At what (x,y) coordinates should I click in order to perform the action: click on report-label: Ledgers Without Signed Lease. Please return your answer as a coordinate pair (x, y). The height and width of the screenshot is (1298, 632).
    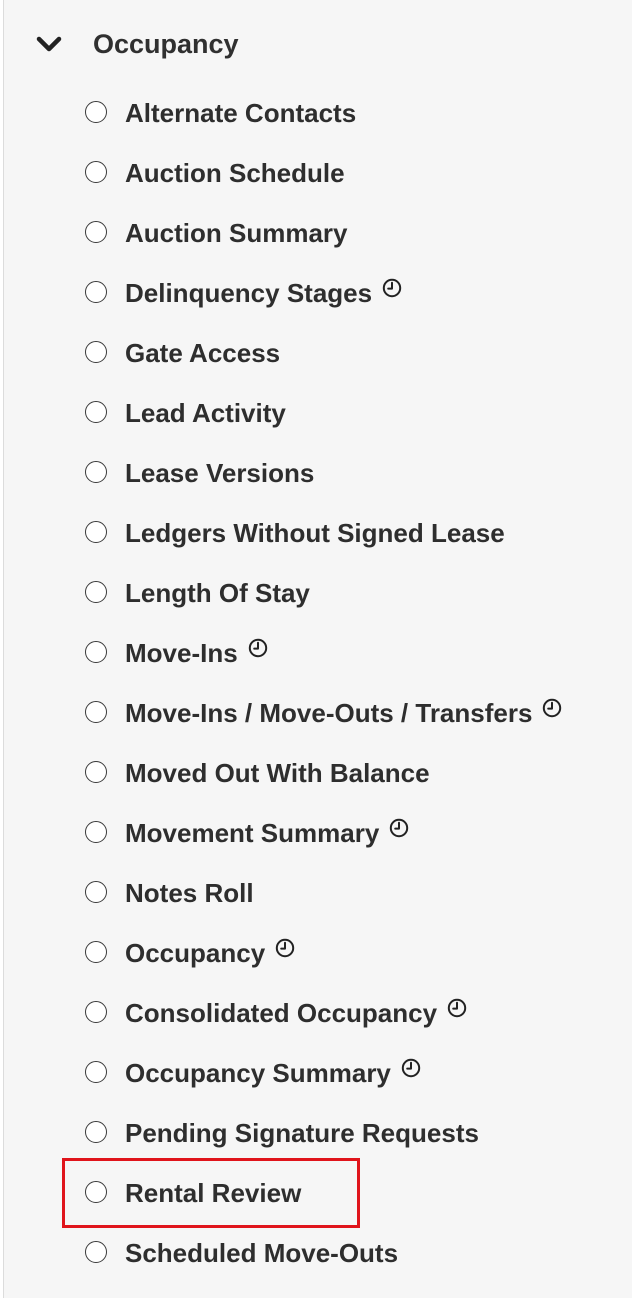
    Looking at the image, I should click on (315, 533).